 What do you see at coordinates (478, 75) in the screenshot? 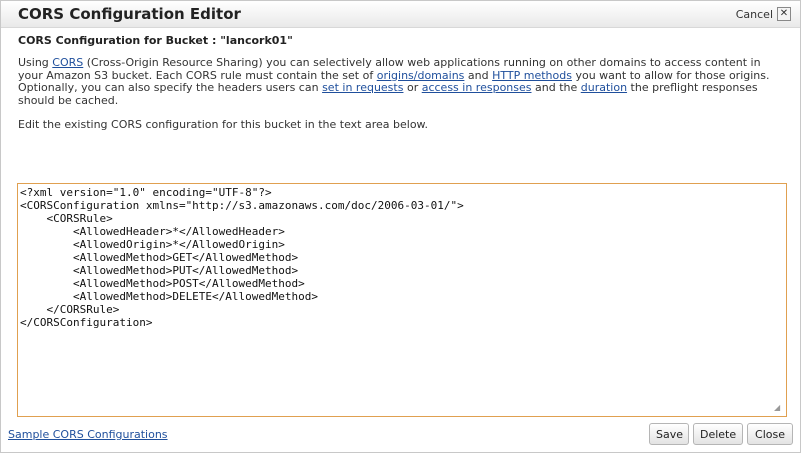
I see `desc-text-3: and` at bounding box center [478, 75].